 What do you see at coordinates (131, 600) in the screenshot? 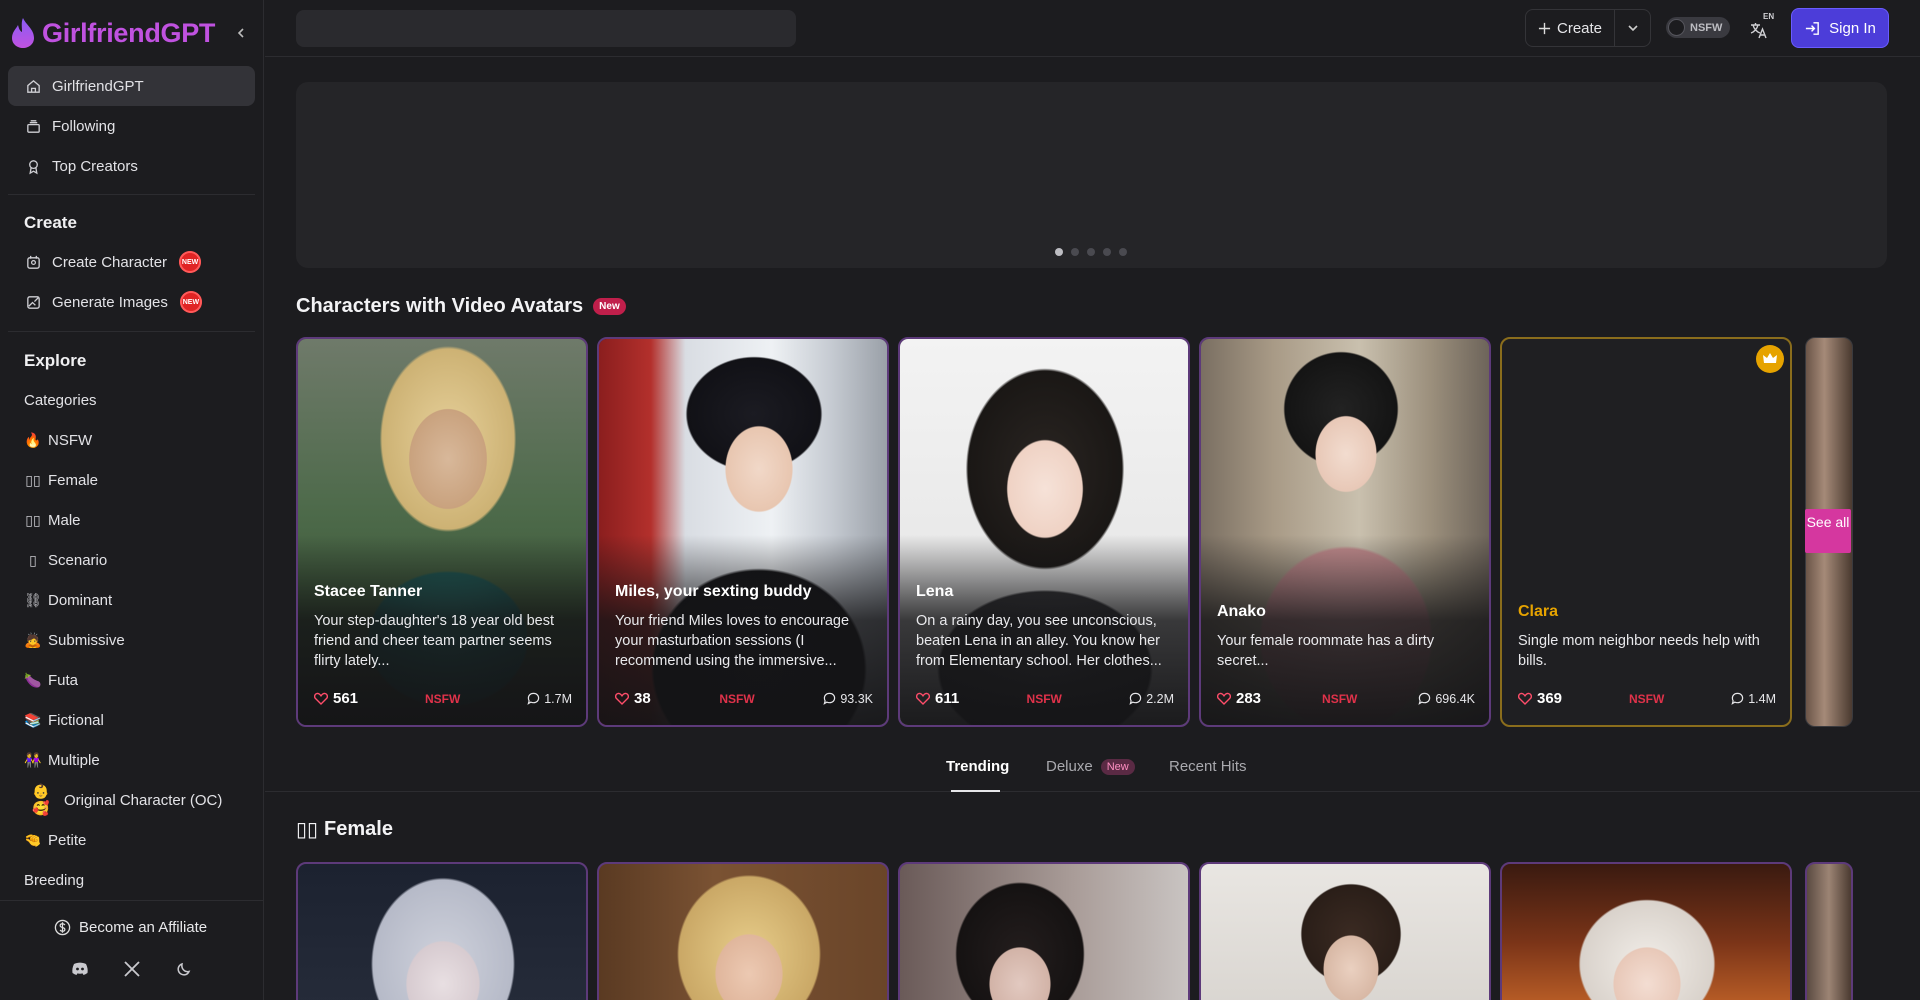
I see `explore-item-dominant: ⛓ Dominant` at bounding box center [131, 600].